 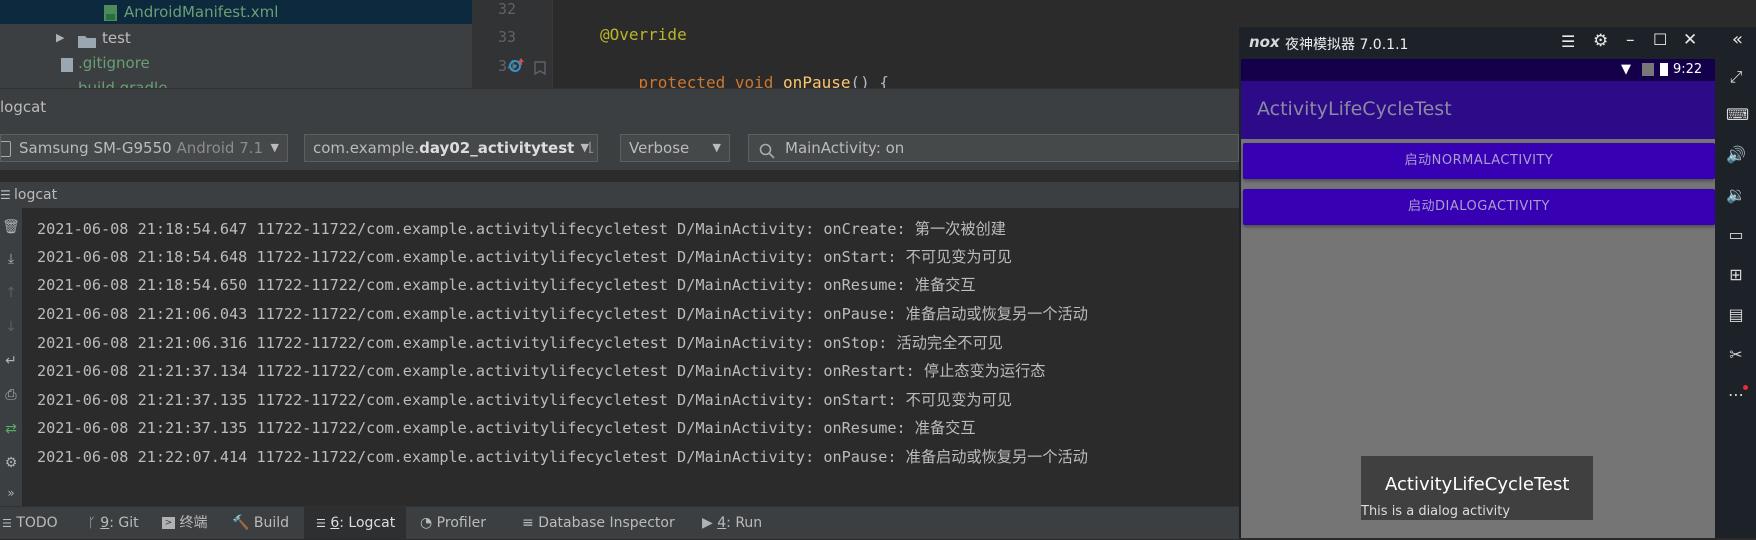 I want to click on tab-label: Build, so click(x=271, y=523).